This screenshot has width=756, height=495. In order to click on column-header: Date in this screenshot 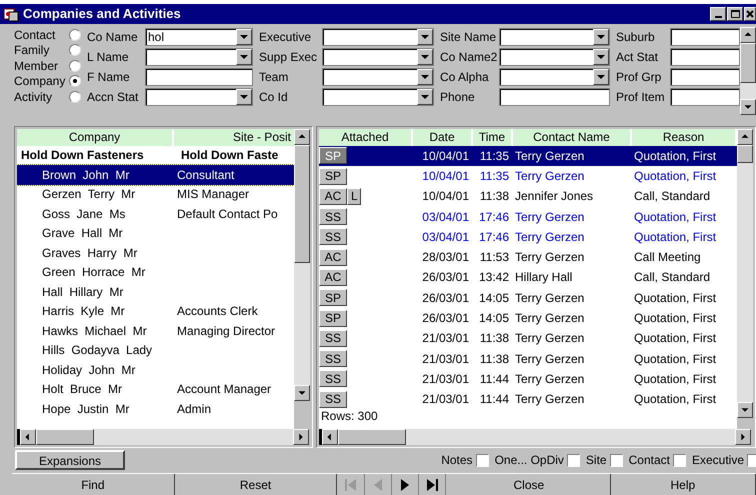, I will do `click(442, 137)`.